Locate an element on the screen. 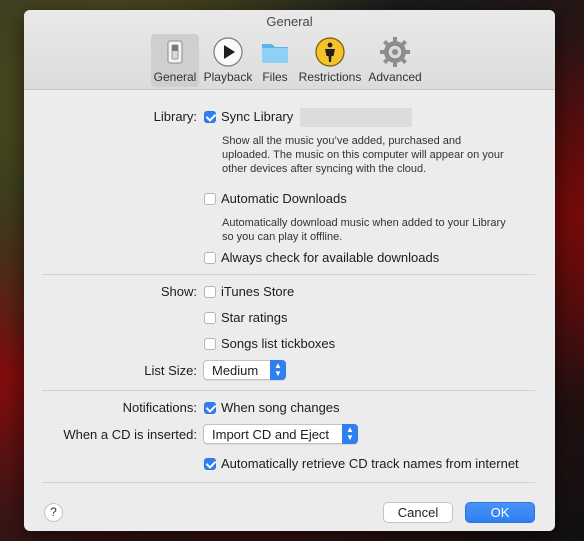 The height and width of the screenshot is (541, 584). star-ratings-checkbox is located at coordinates (210, 318).